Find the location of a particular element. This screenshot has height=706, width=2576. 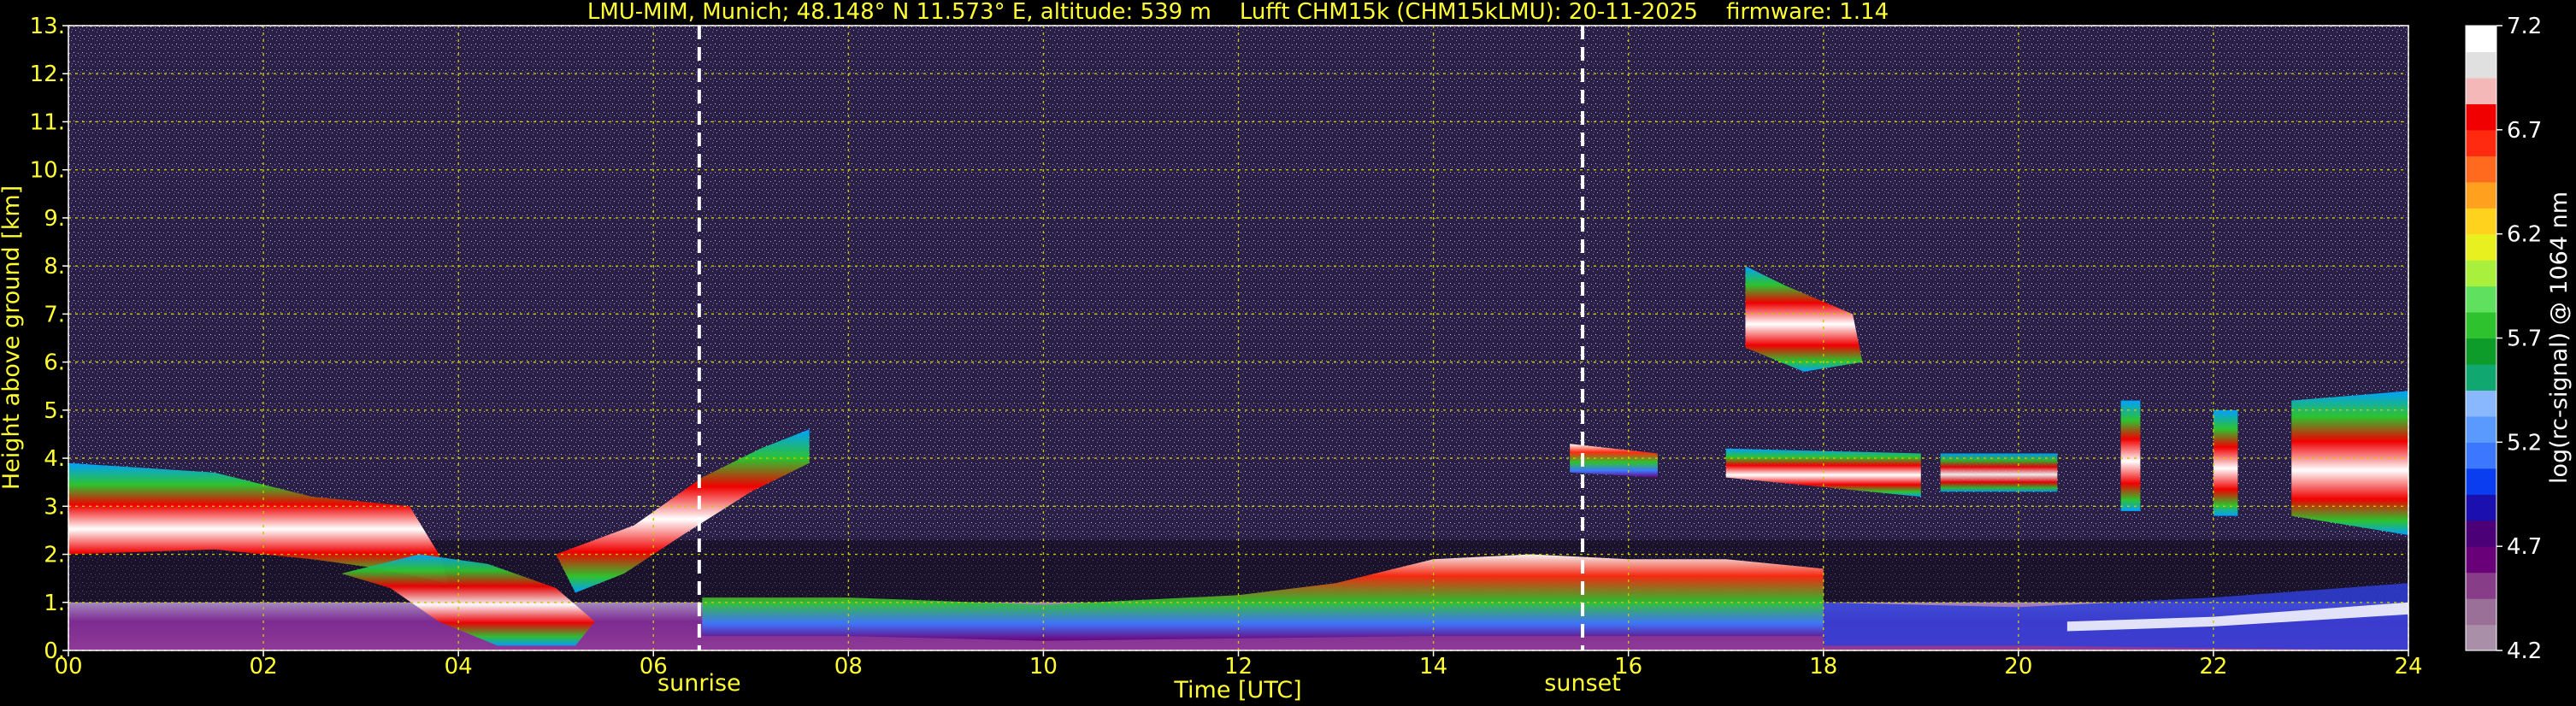

x-tick-label: 06 is located at coordinates (654, 667).